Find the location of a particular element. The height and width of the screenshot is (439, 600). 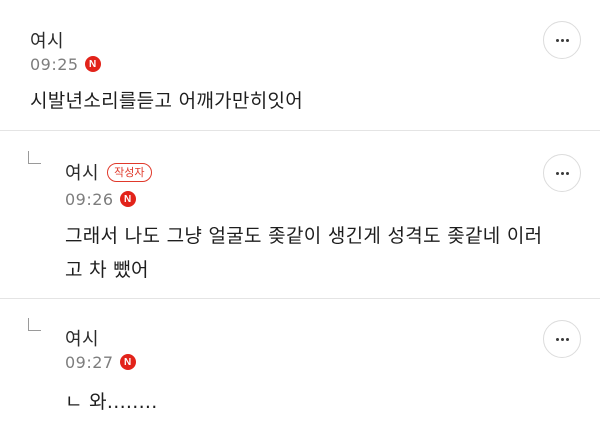

comment-body-line: 고 차 뺐어 is located at coordinates (107, 270).